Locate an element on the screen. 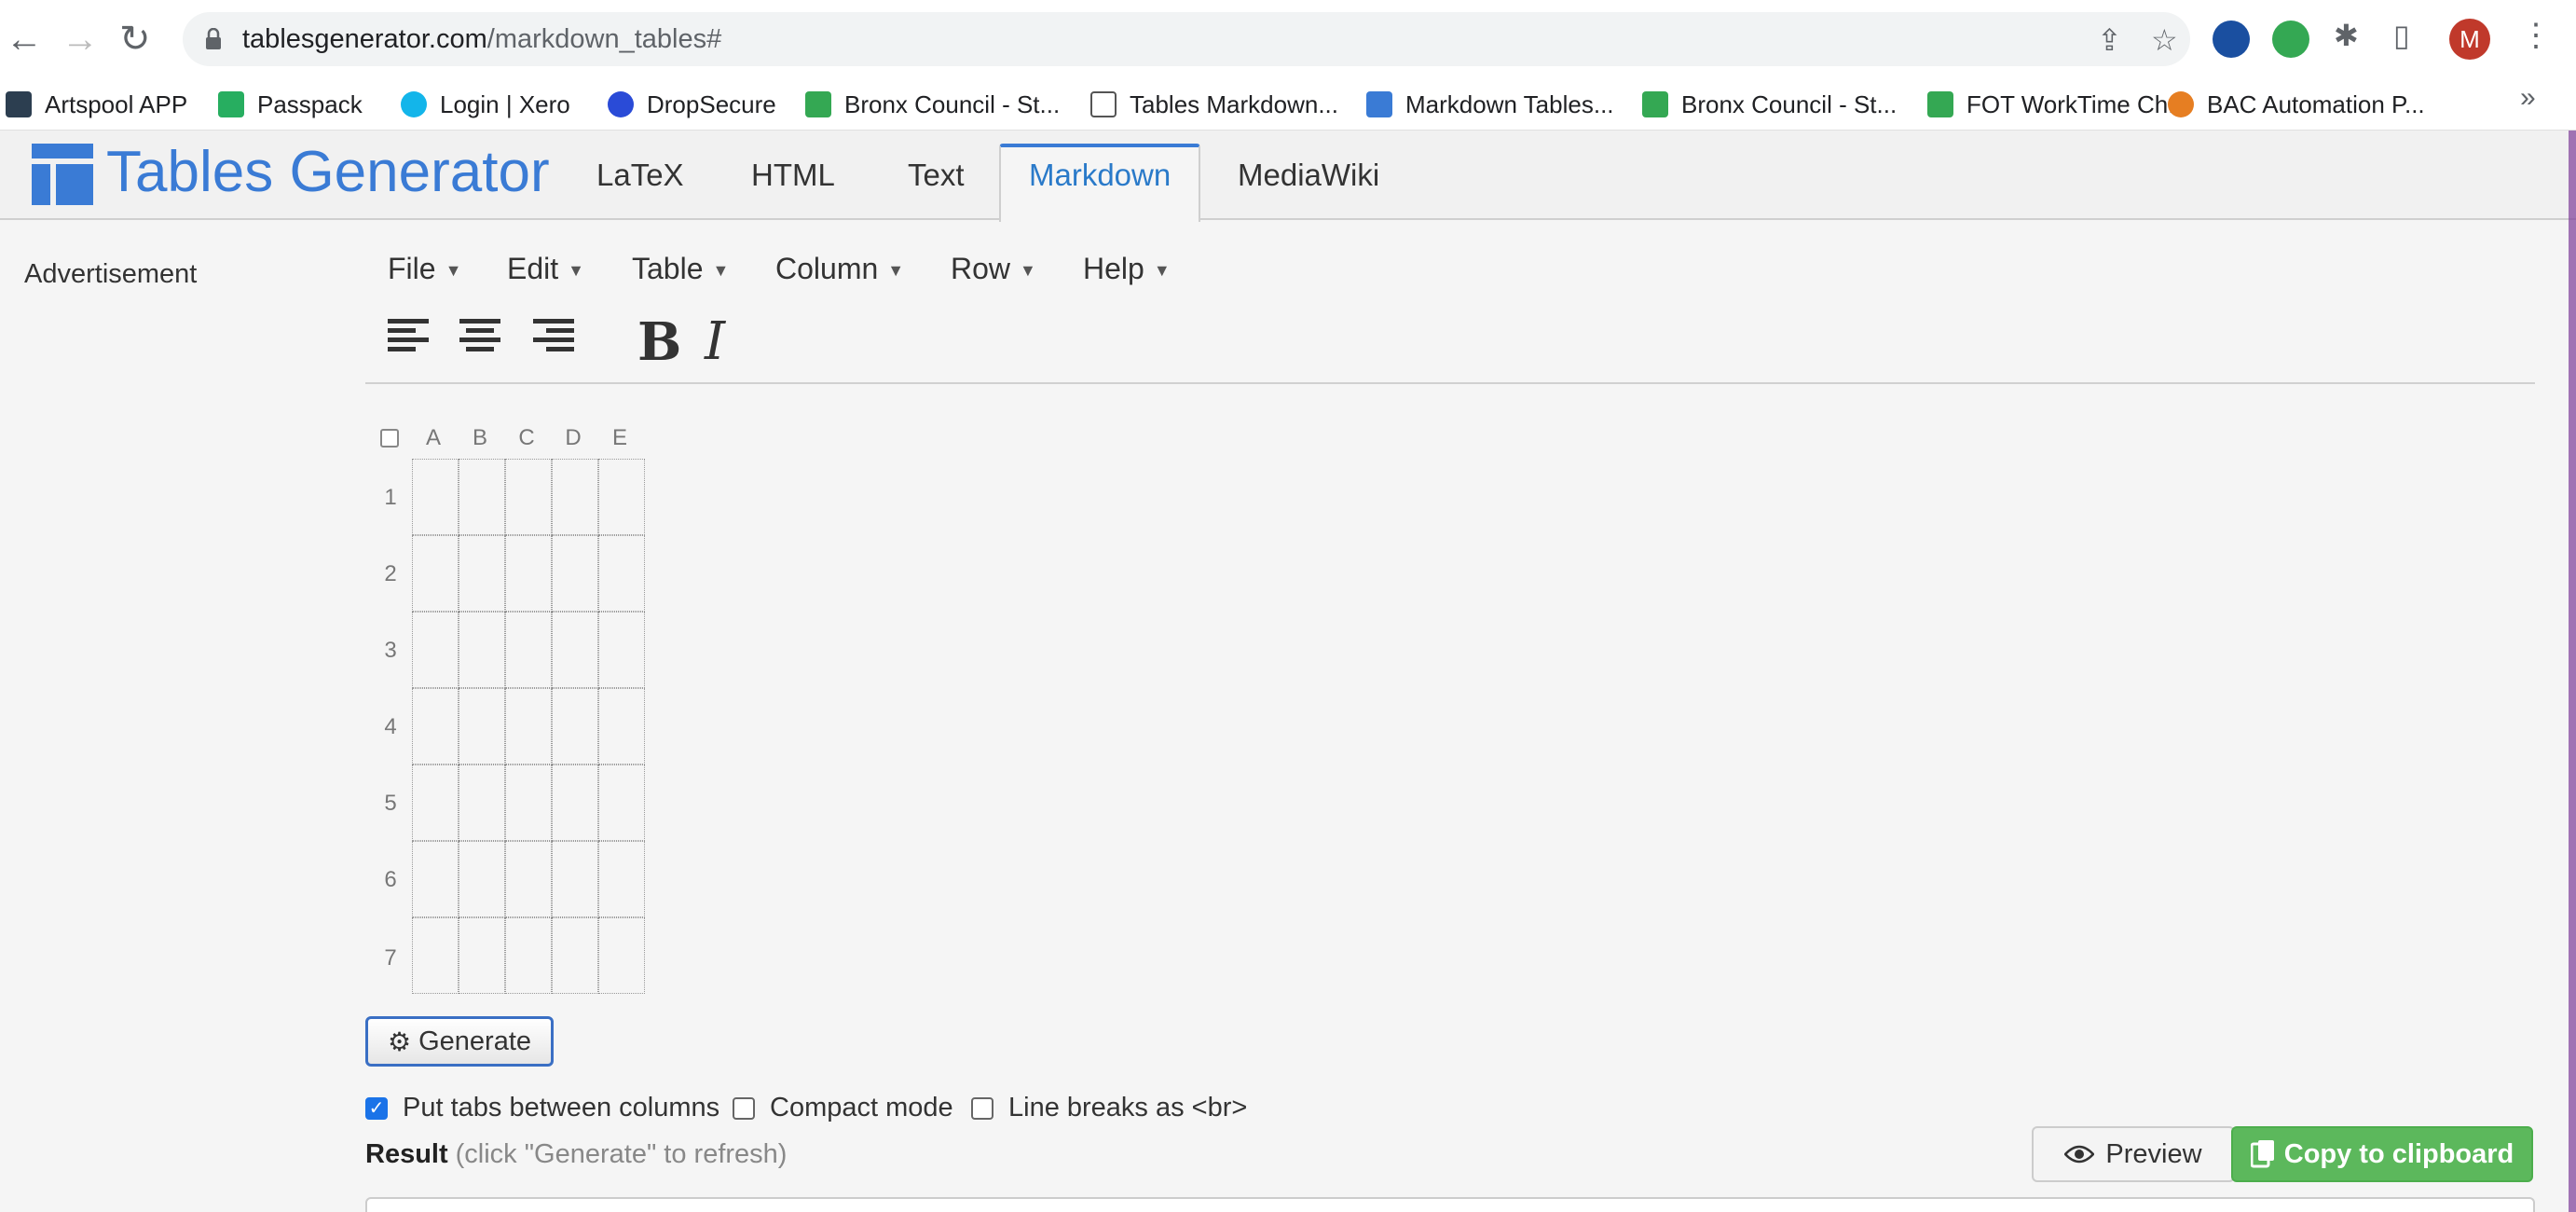 The height and width of the screenshot is (1212, 2576). bookmark-item: Passpack is located at coordinates (290, 104).